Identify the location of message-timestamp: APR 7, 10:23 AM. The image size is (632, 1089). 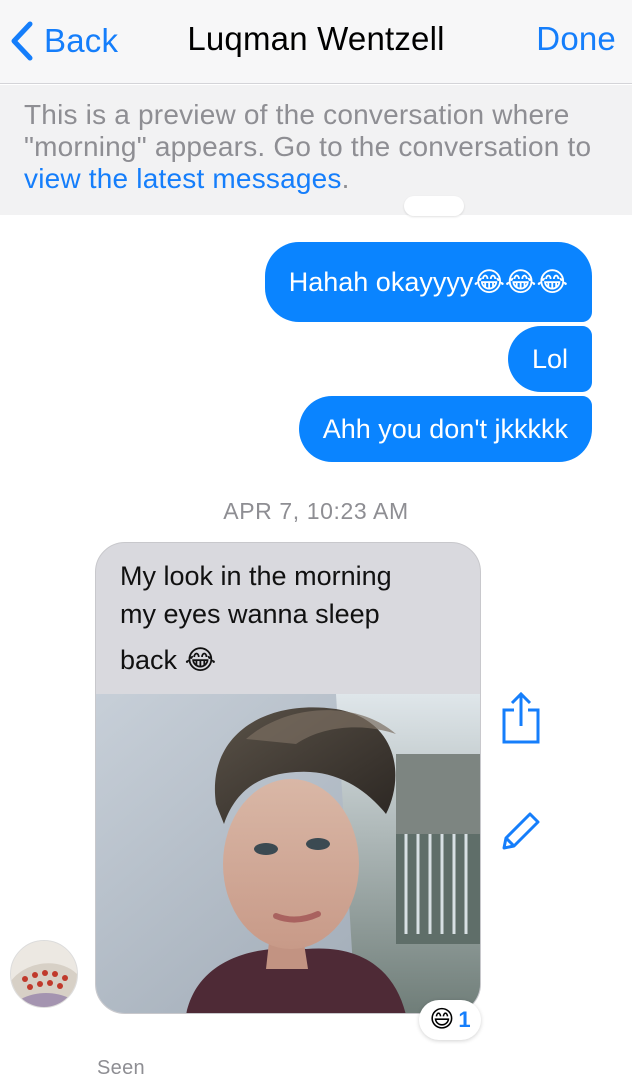
(316, 511).